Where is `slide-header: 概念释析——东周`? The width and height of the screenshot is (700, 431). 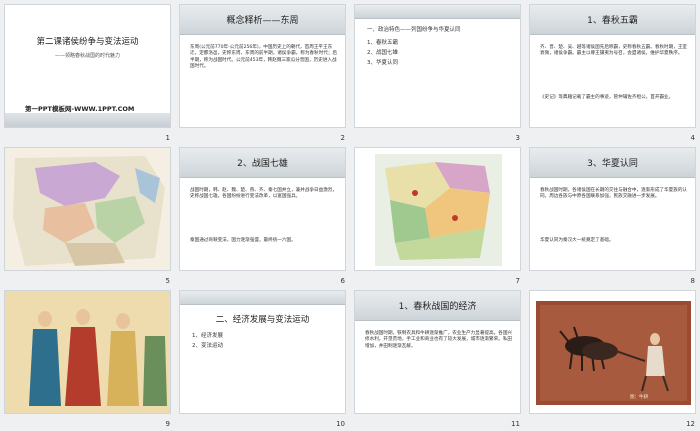 slide-header: 概念释析——东周 is located at coordinates (262, 20).